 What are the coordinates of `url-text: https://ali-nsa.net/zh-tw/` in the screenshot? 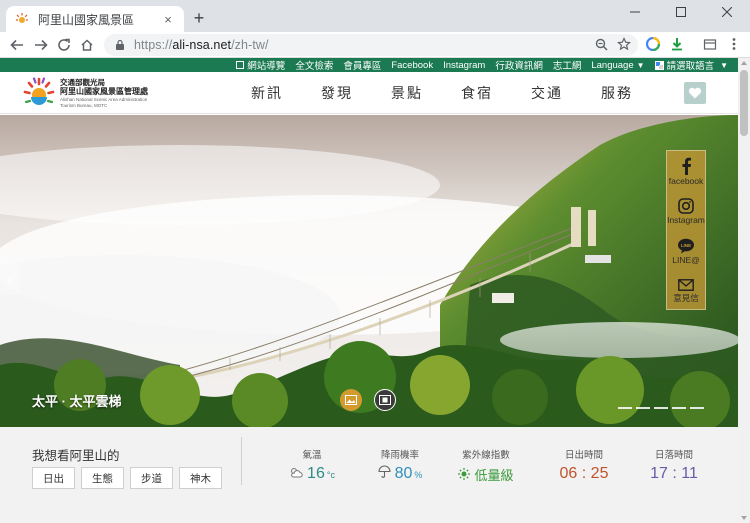 It's located at (201, 45).